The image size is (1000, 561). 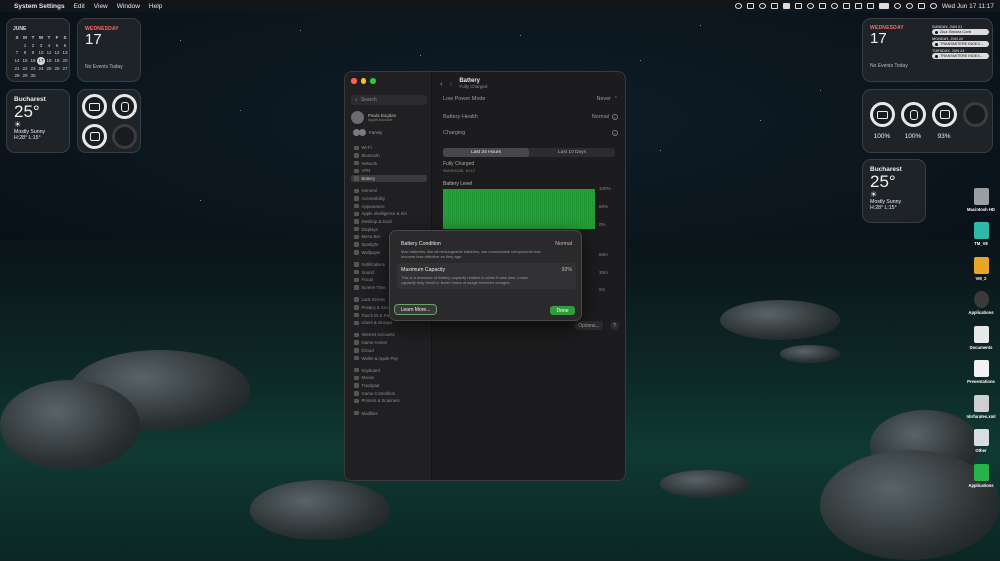 I want to click on forward-arrow-icon: ›, so click(x=451, y=83).